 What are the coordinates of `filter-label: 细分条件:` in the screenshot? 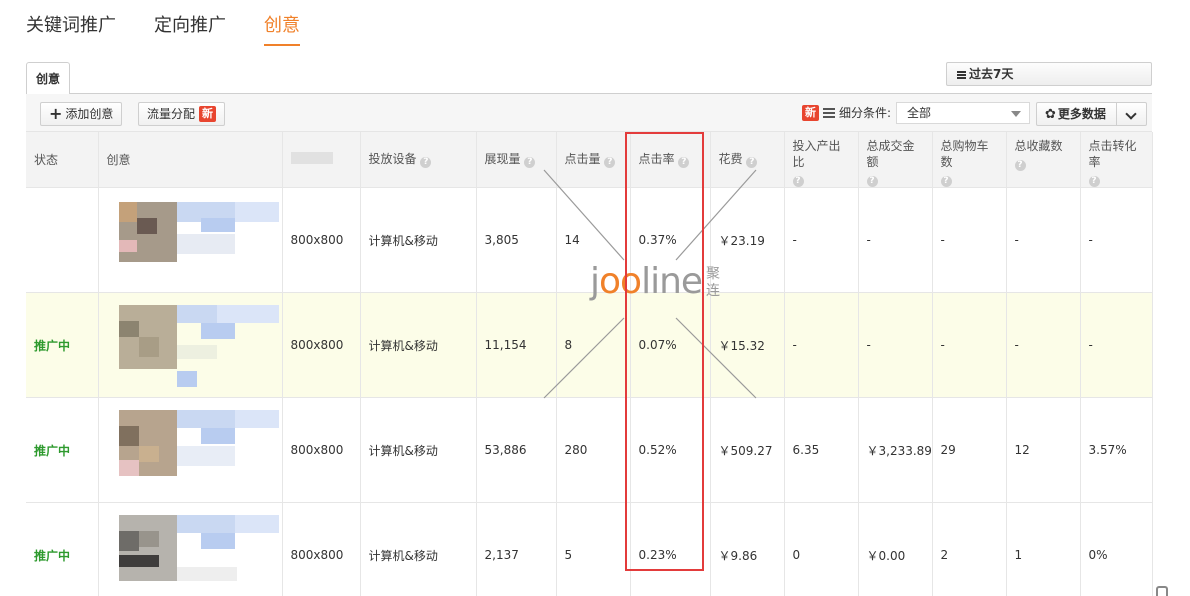 It's located at (865, 113).